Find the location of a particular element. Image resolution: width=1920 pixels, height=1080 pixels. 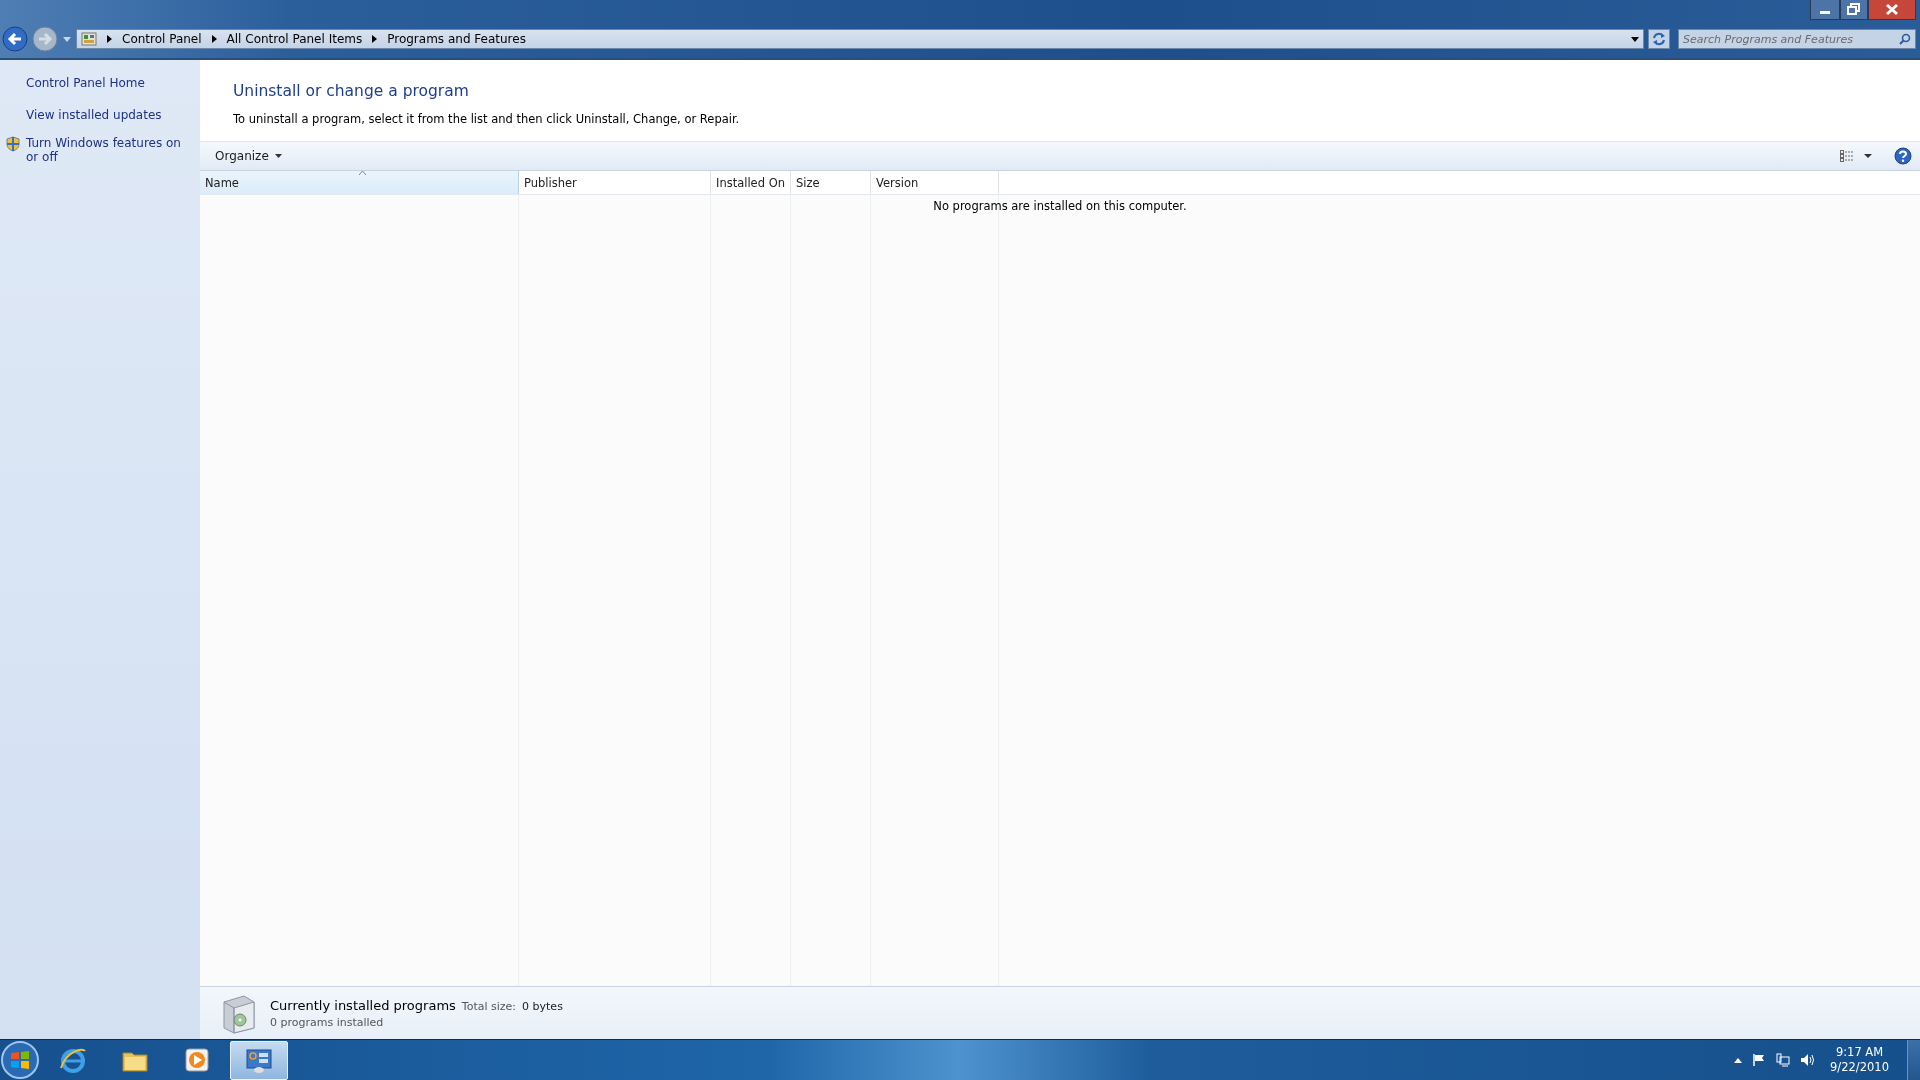

taskbar-button is located at coordinates (259, 1060).